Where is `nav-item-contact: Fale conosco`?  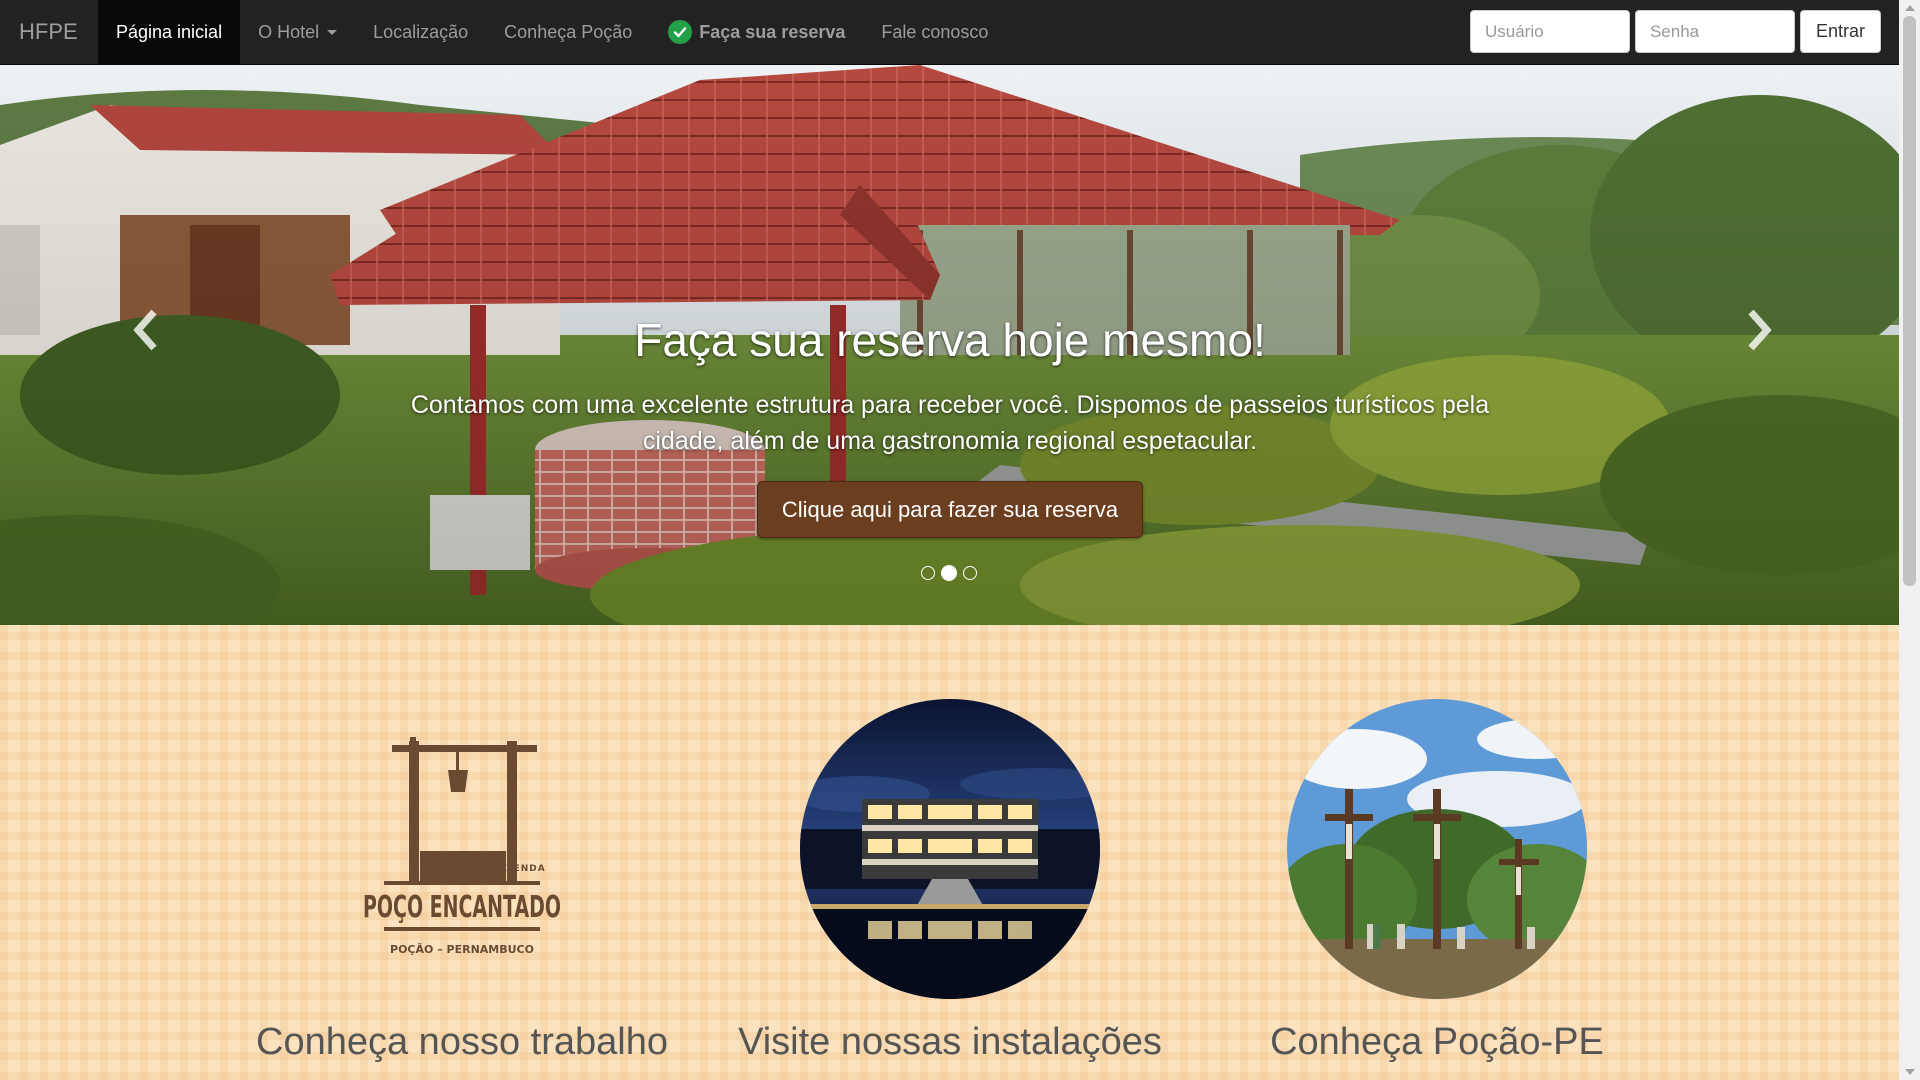 nav-item-contact: Fale conosco is located at coordinates (934, 32).